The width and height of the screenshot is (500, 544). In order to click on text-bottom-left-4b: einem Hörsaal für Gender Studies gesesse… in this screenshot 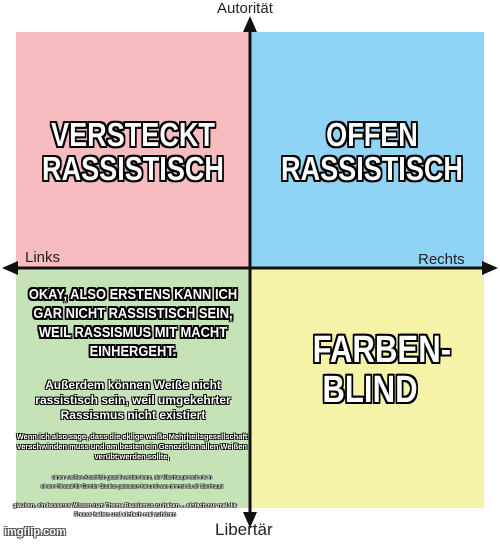, I will do `click(132, 487)`.